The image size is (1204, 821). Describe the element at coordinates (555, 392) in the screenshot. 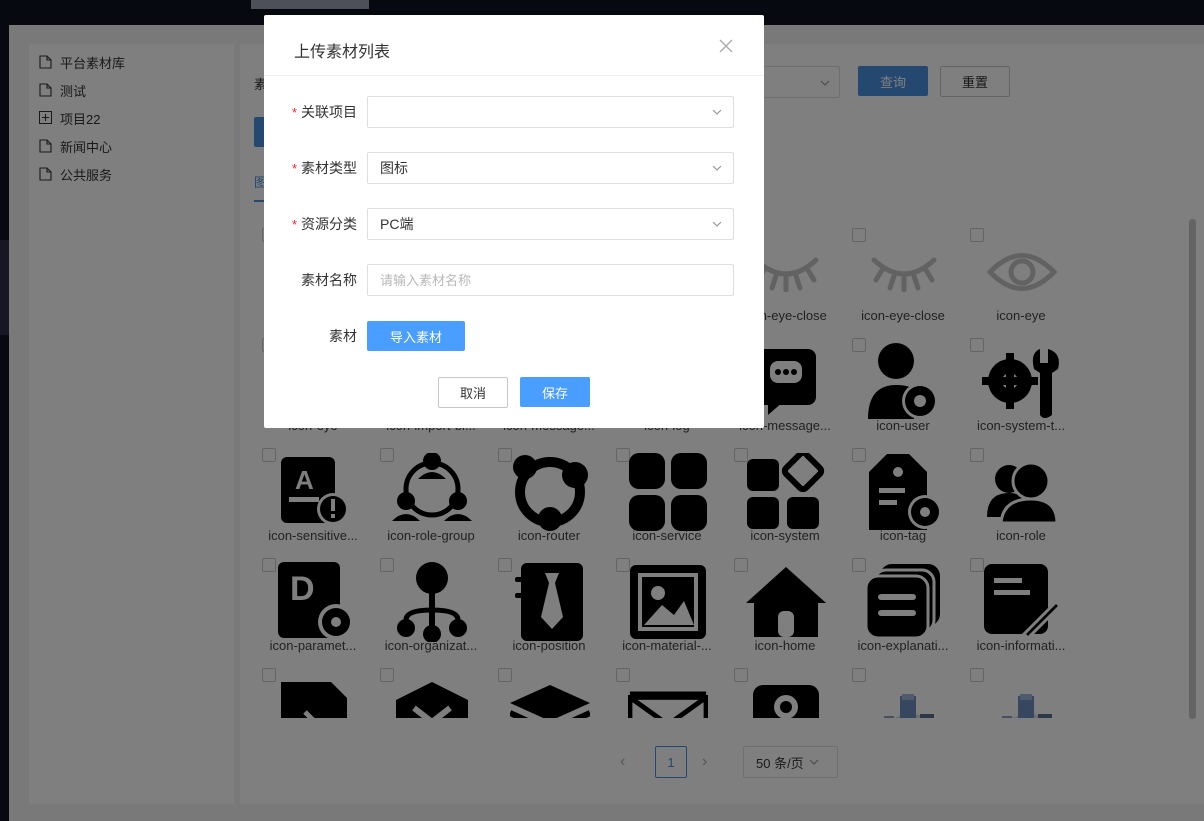

I see `save-button: 保存` at that location.